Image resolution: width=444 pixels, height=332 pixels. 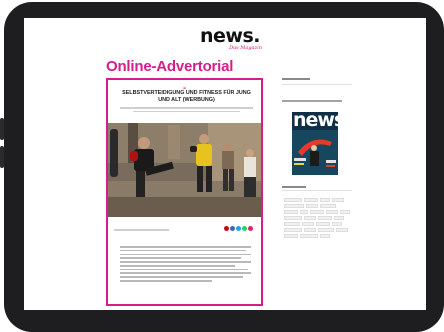 I want to click on article-photo, so click(x=184, y=170).